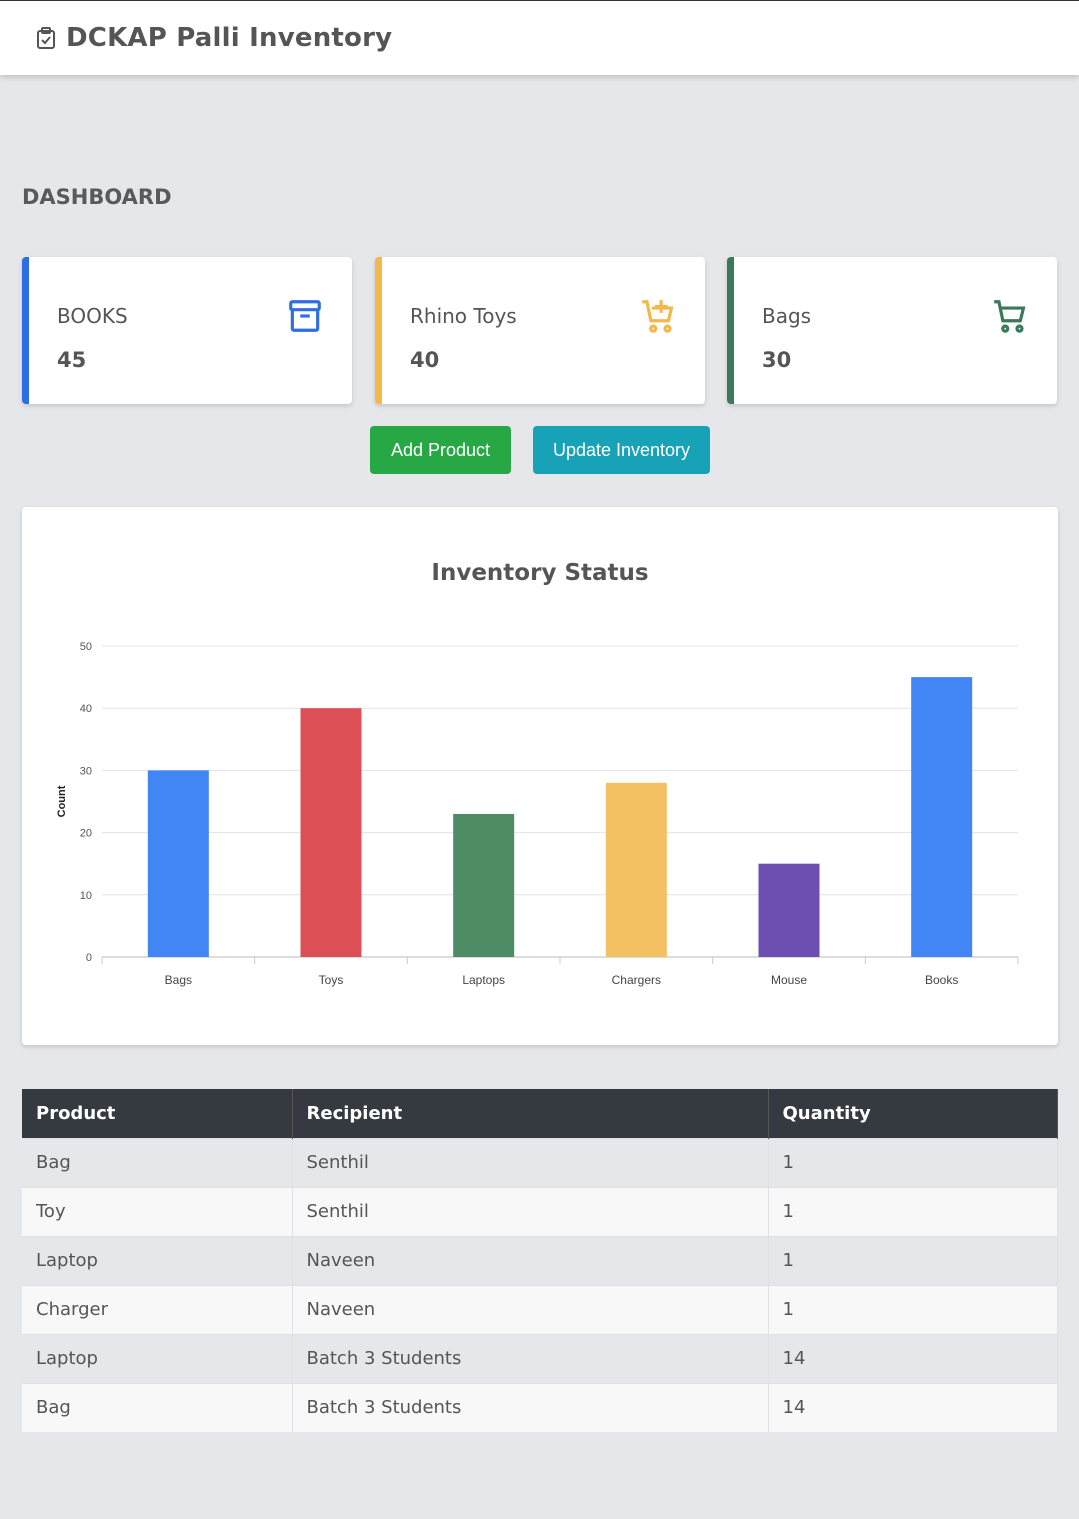  I want to click on table-row: Charger Naveen 1, so click(540, 1309).